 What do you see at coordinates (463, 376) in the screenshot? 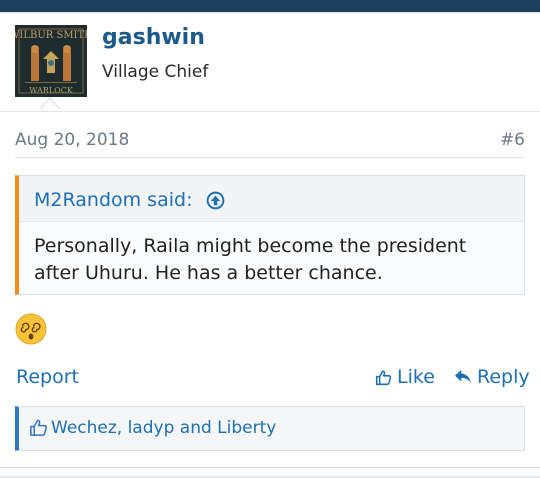
I see `reply-arrow-icon` at bounding box center [463, 376].